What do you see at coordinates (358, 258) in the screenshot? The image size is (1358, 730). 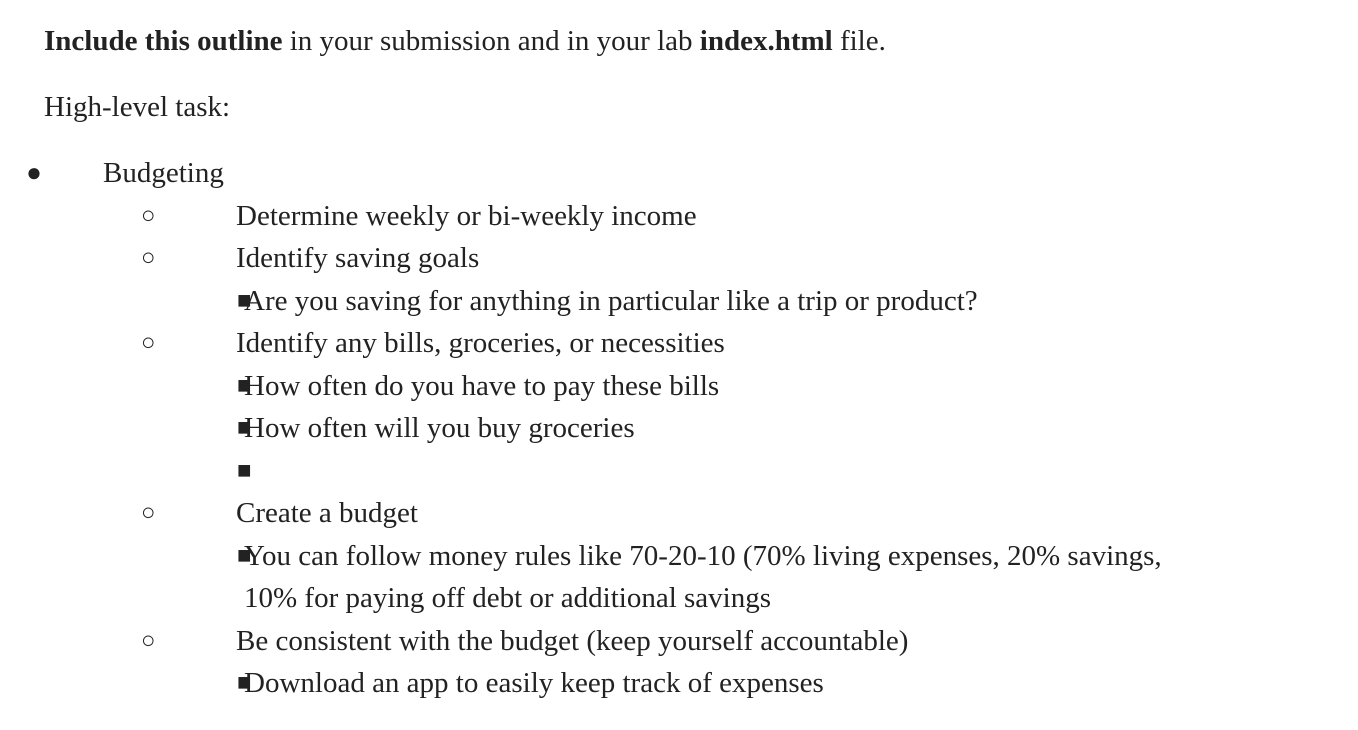 I see `list-item-label: Identify saving goals` at bounding box center [358, 258].